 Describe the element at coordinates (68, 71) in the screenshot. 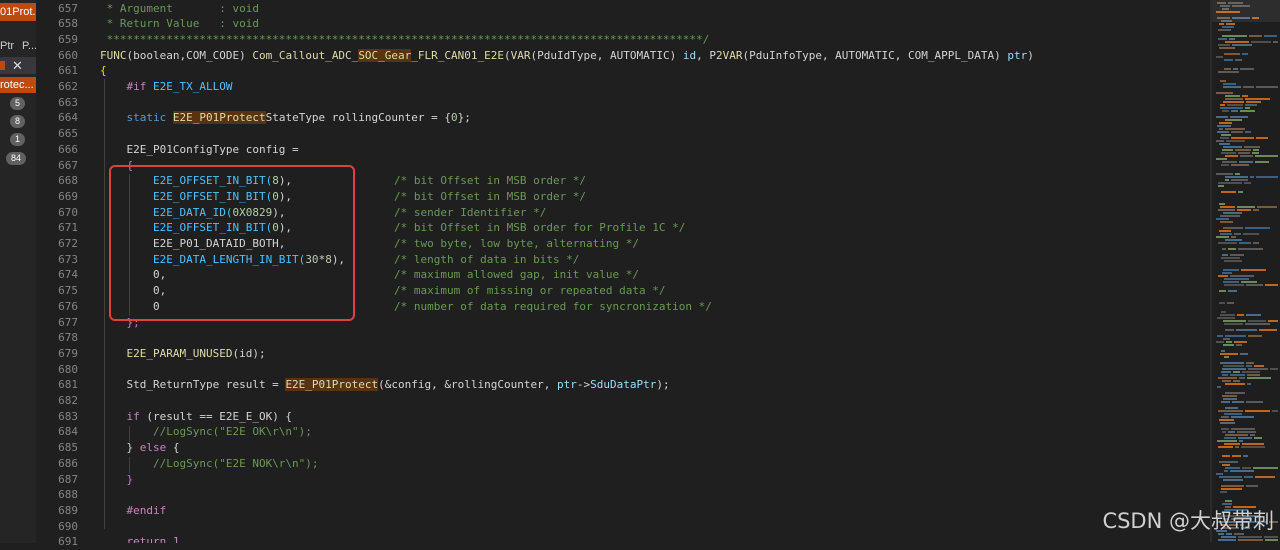

I see `line-number: 661` at that location.